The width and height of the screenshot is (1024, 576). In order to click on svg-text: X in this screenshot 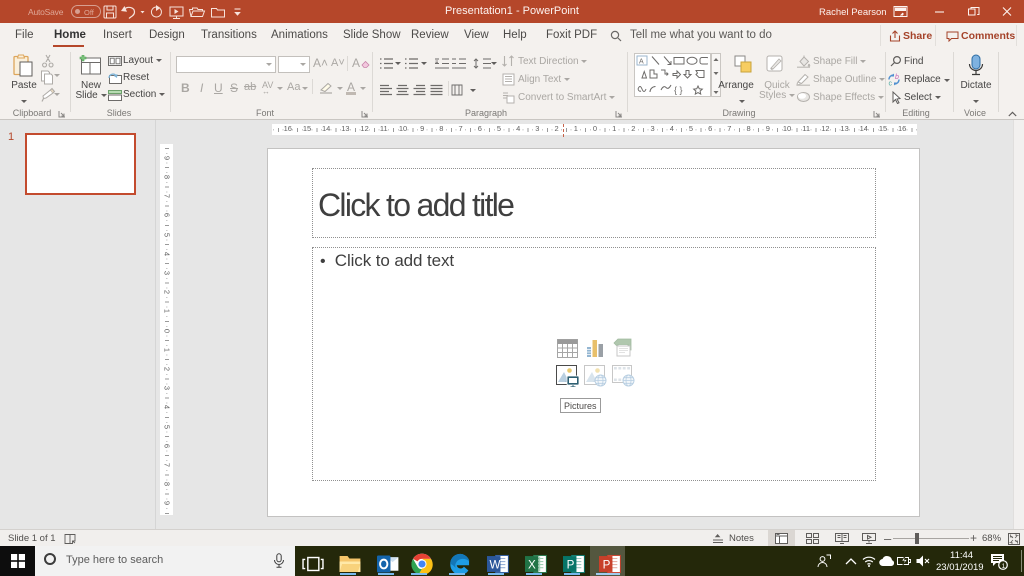, I will do `click(532, 564)`.